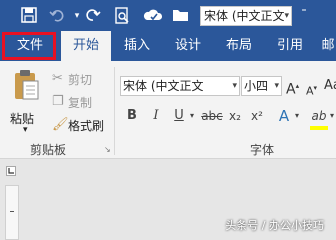 Image resolution: width=336 pixels, height=240 pixels. Describe the element at coordinates (262, 150) in the screenshot. I see `font-group-label: 字体` at that location.